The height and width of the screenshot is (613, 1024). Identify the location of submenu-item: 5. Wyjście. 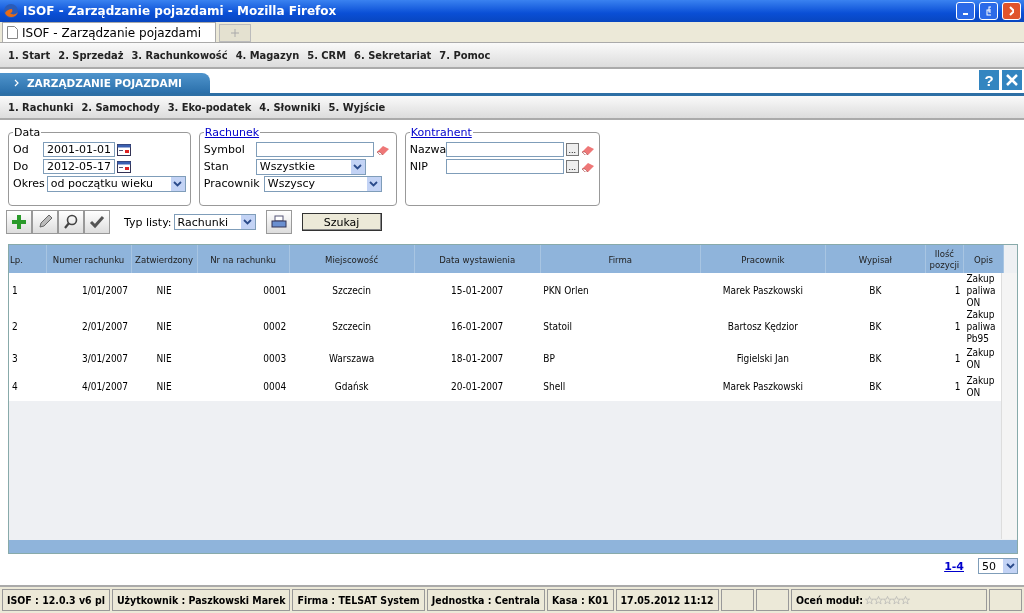
(357, 107).